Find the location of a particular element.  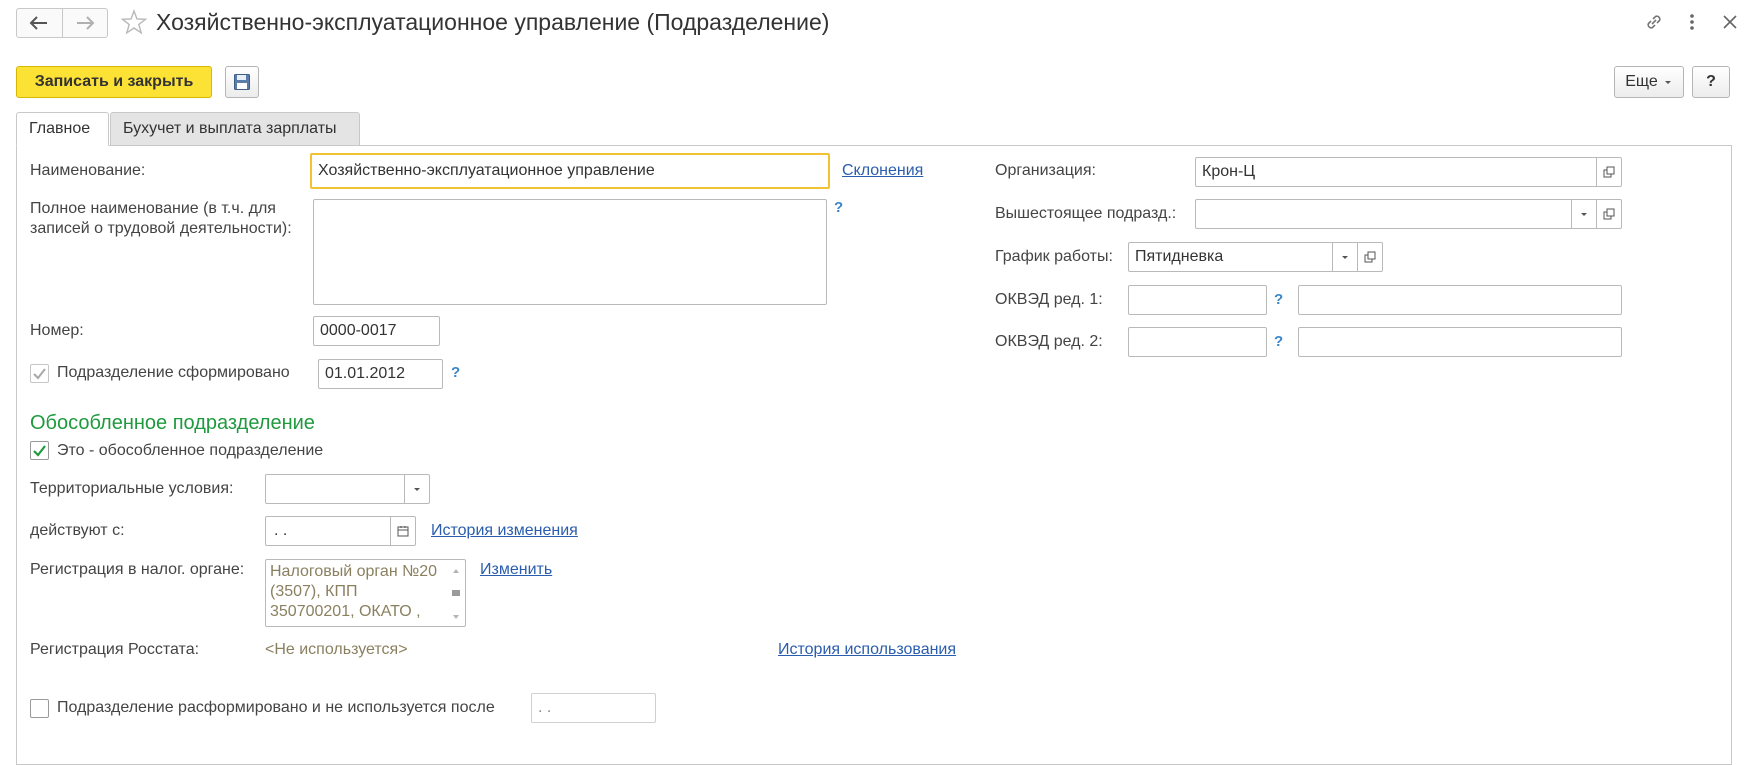

organization-open-button is located at coordinates (1608, 172).